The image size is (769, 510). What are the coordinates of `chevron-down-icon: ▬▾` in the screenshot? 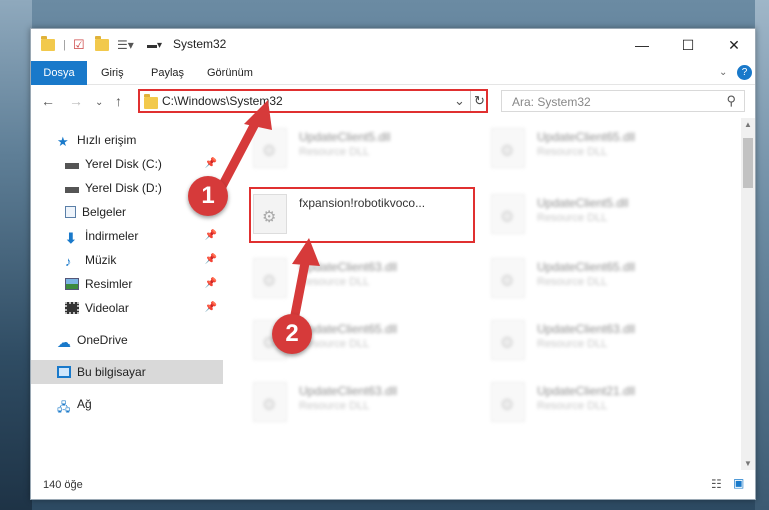 It's located at (154, 45).